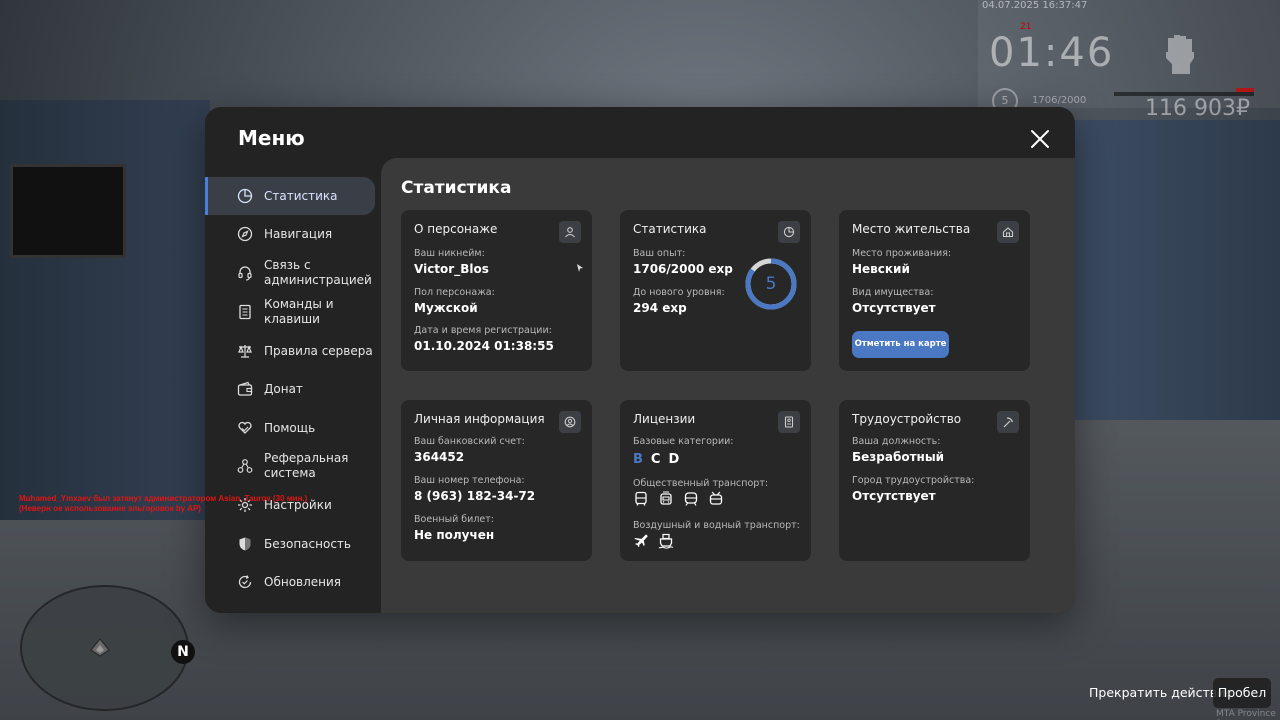 This screenshot has width=1280, height=720. I want to click on position-value: Безработный, so click(898, 457).